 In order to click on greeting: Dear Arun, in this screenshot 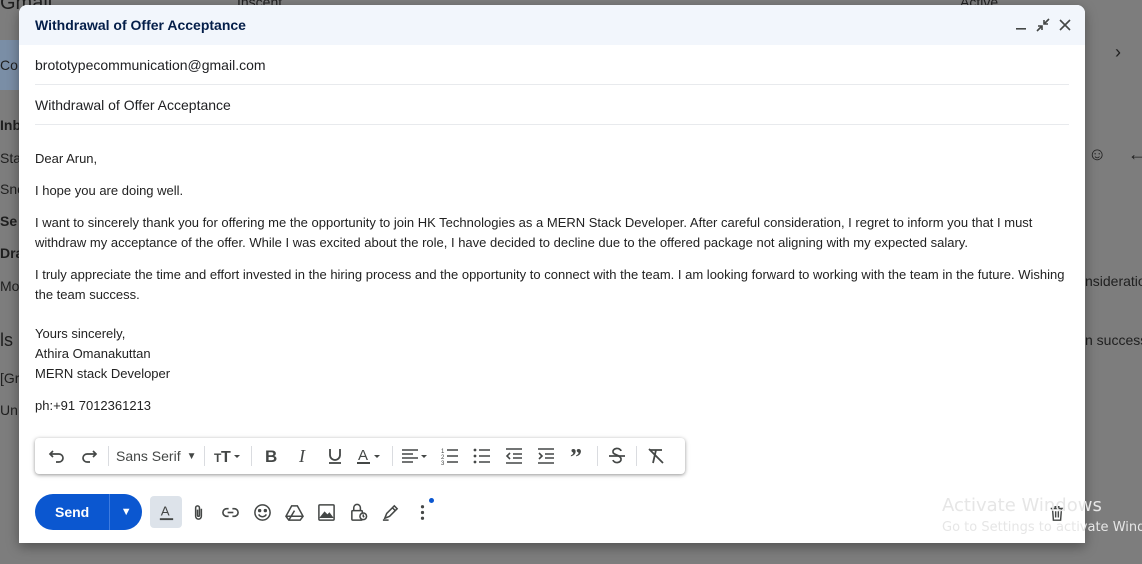, I will do `click(66, 158)`.